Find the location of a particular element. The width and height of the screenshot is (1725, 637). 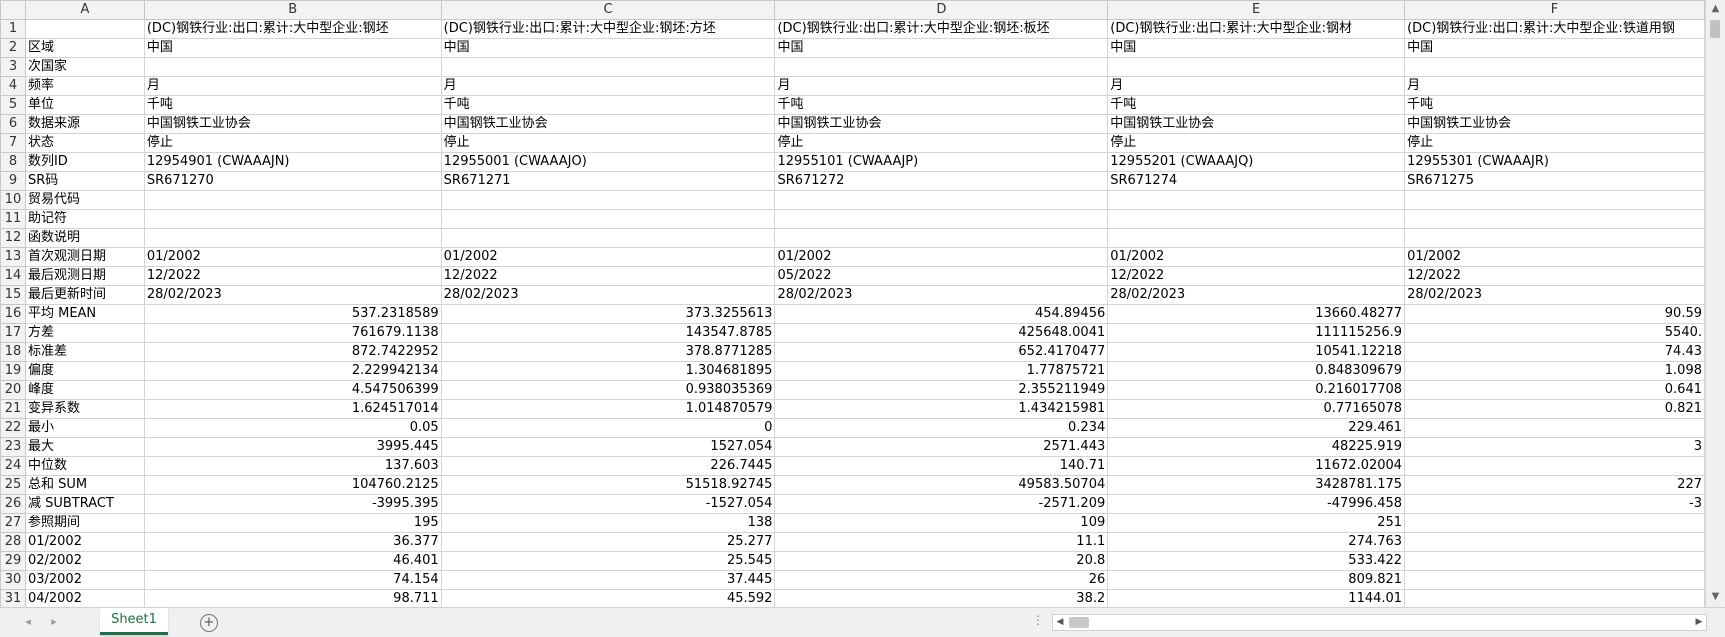

cell-d: 中国 is located at coordinates (941, 48).